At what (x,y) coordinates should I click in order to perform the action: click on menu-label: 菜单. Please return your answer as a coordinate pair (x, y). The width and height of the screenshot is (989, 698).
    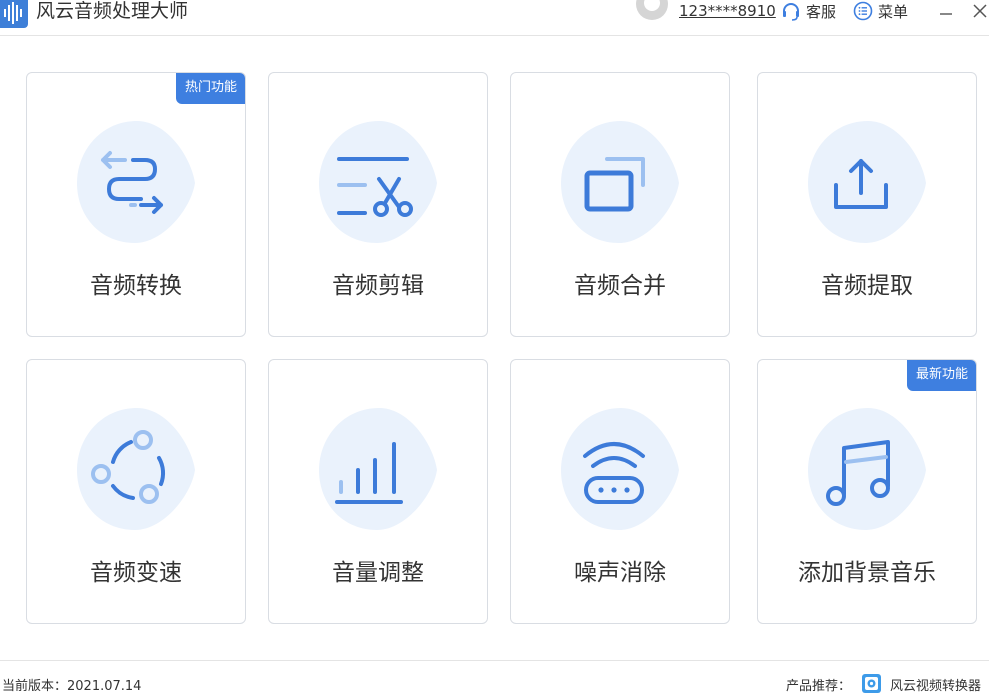
    Looking at the image, I should click on (893, 11).